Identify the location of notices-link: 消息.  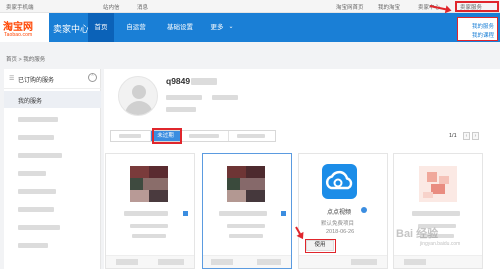
(142, 7).